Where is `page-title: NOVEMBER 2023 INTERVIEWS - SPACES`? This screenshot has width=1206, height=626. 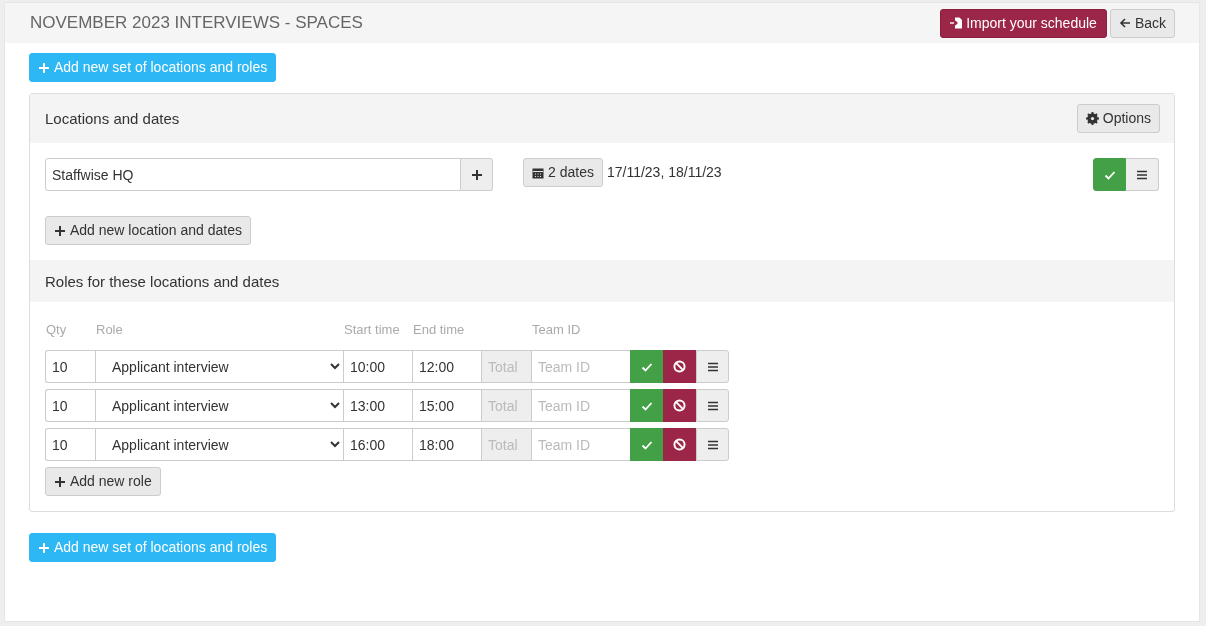 page-title: NOVEMBER 2023 INTERVIEWS - SPACES is located at coordinates (197, 23).